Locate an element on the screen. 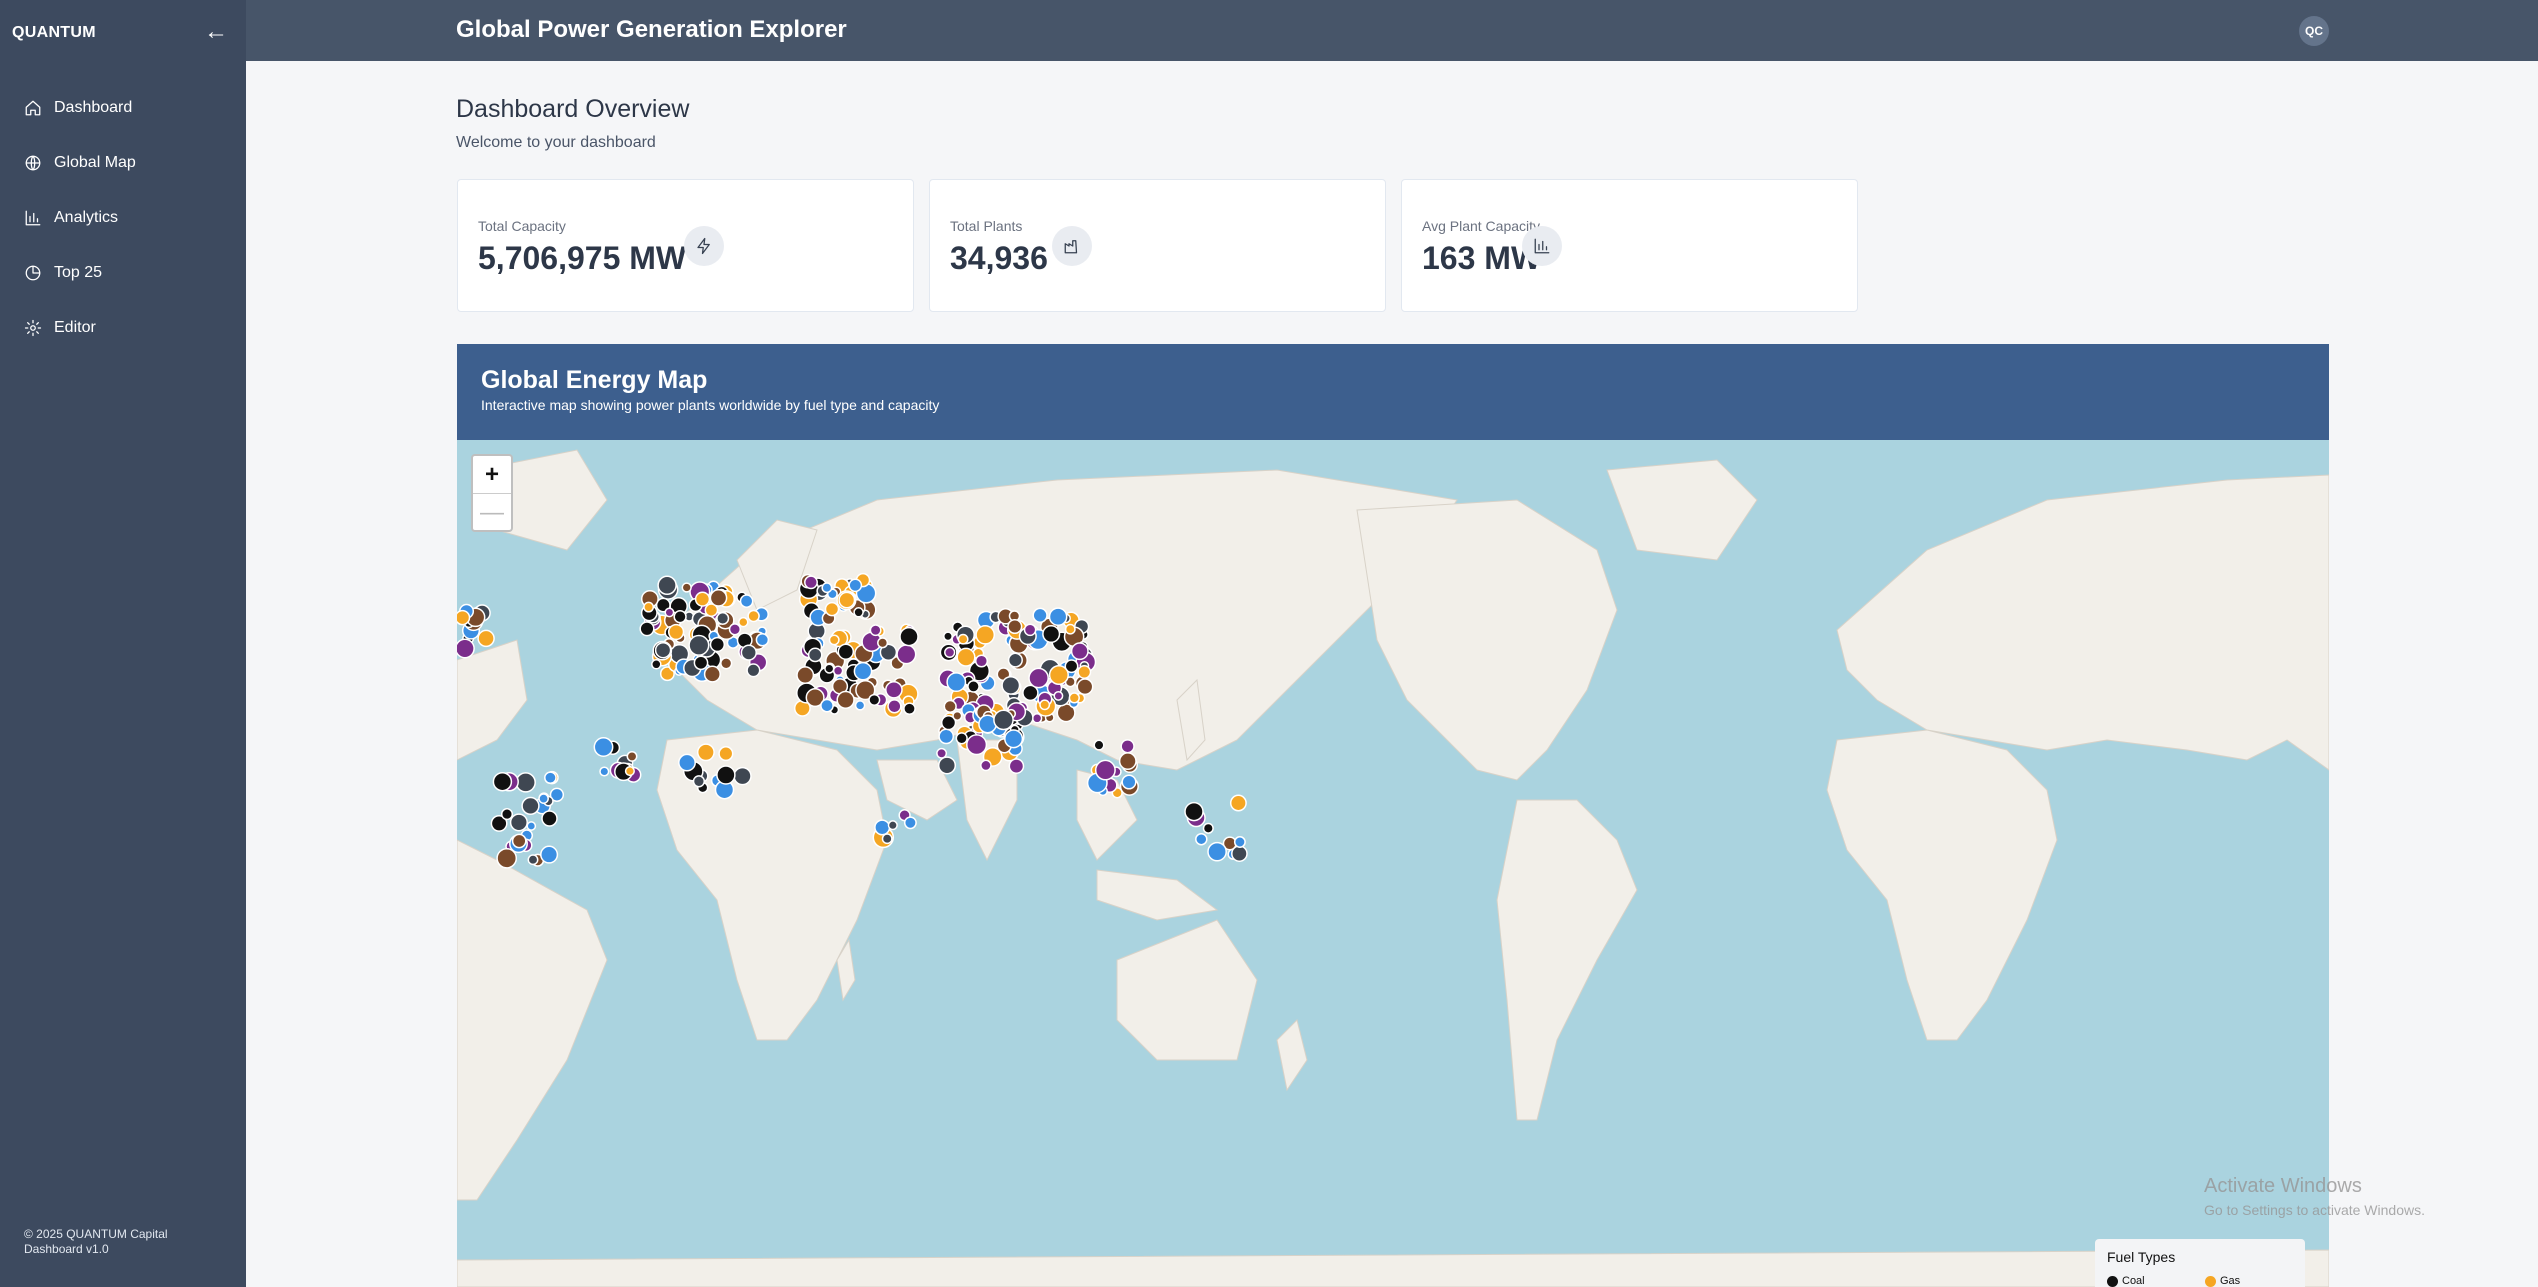 The width and height of the screenshot is (2538, 1287). zoom-in-button: + is located at coordinates (492, 475).